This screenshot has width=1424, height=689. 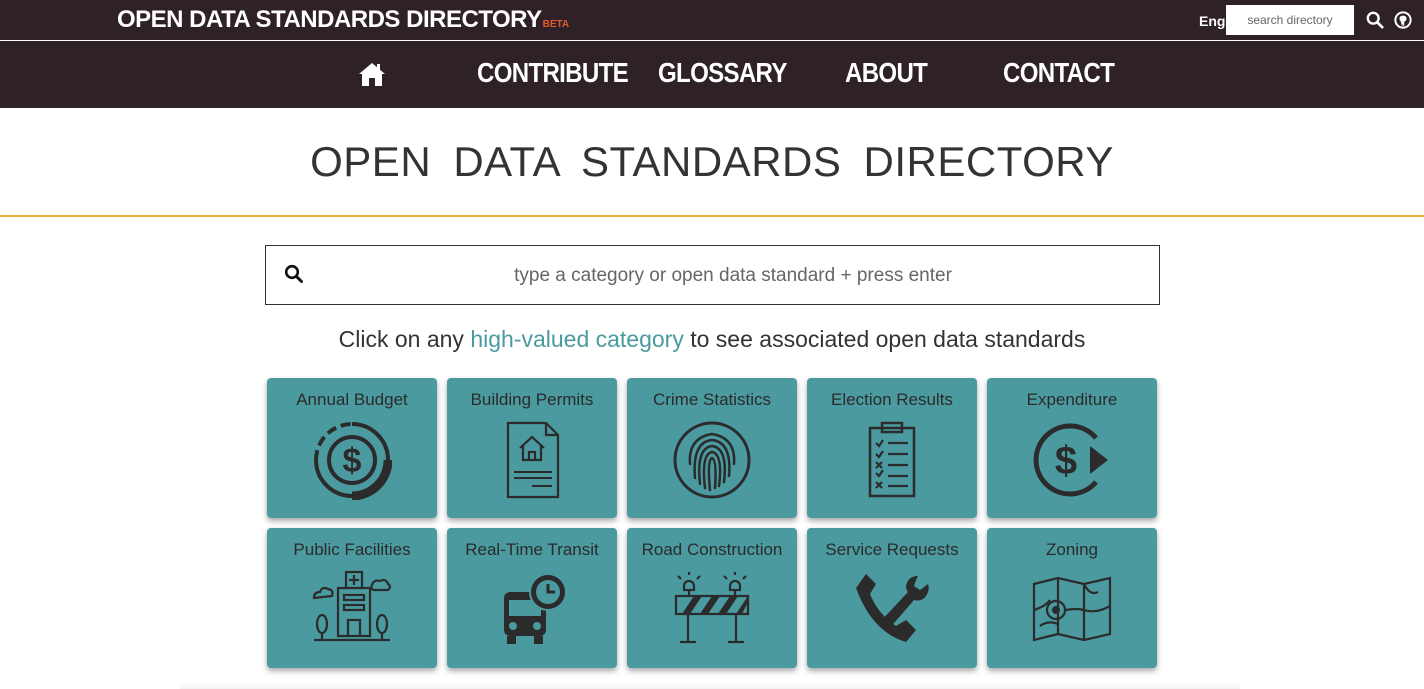 I want to click on category-expenditure: Expenditure $, so click(x=1072, y=448).